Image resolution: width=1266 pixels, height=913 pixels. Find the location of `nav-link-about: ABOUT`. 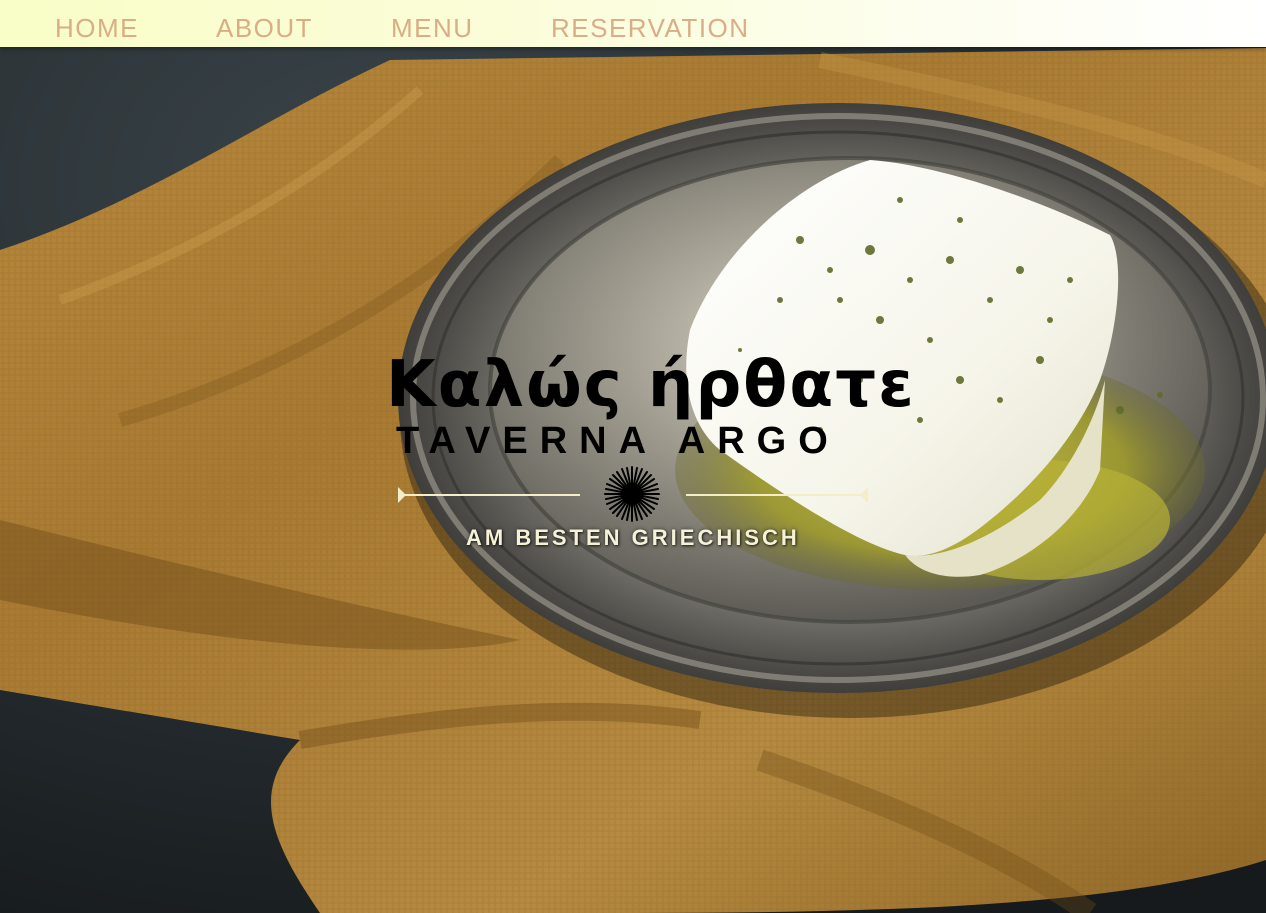

nav-link-about: ABOUT is located at coordinates (264, 28).